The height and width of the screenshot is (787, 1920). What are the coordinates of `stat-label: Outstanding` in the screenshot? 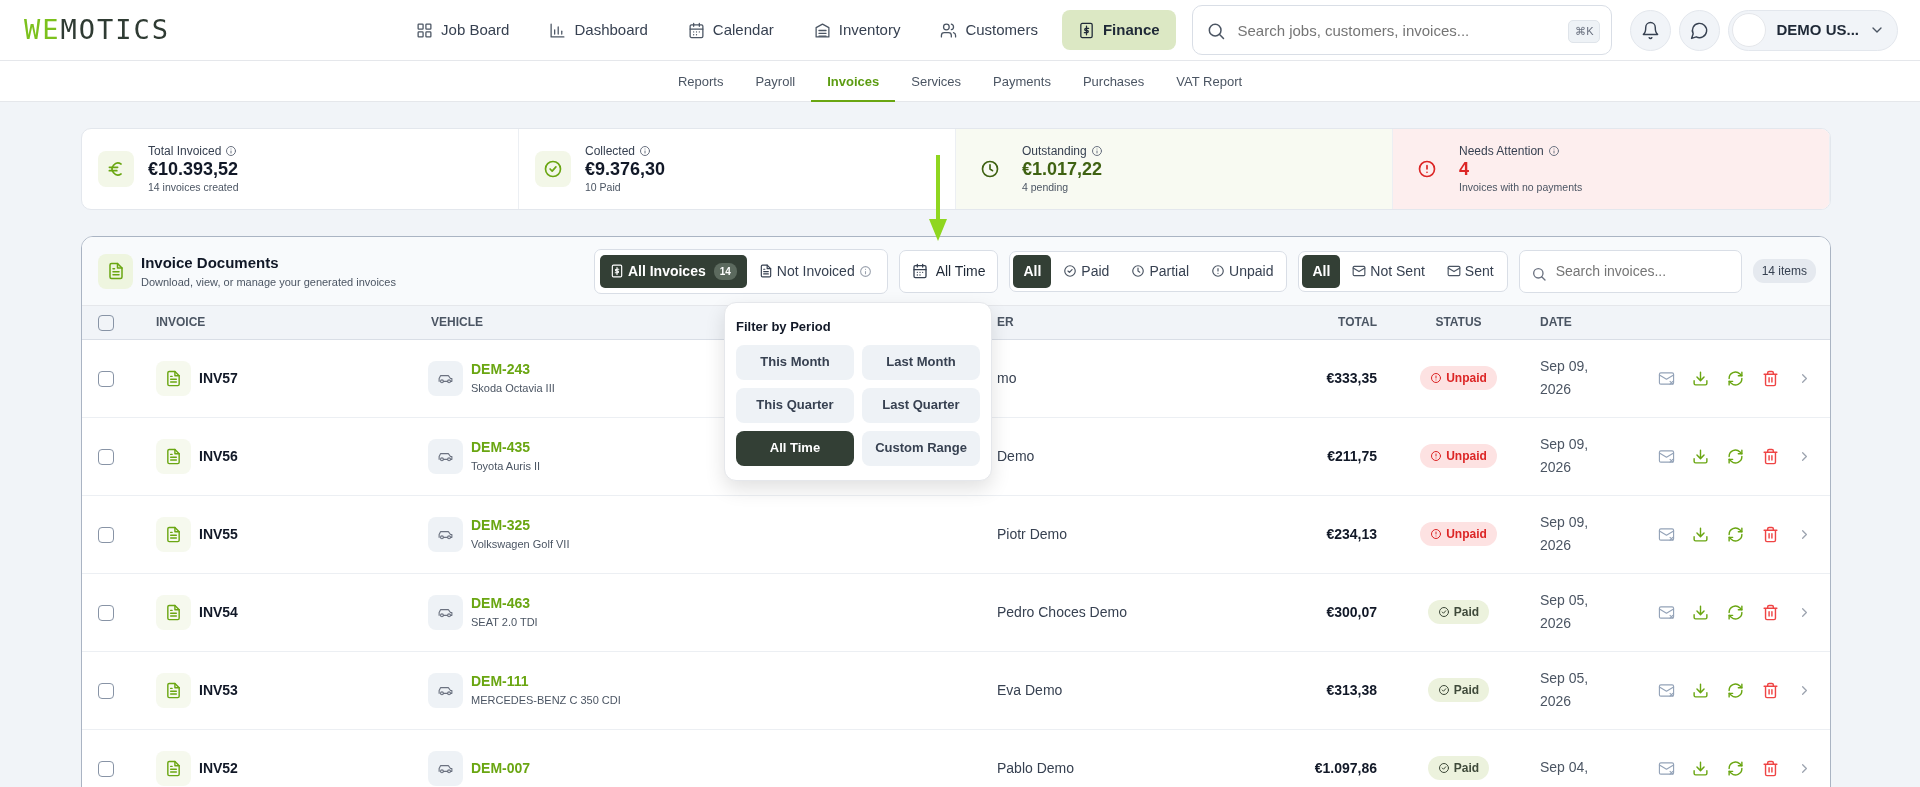 It's located at (1054, 152).